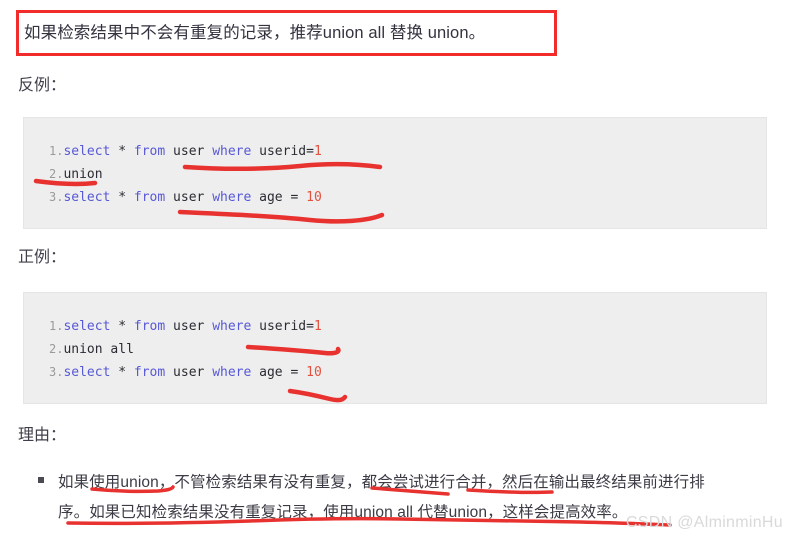 The width and height of the screenshot is (791, 538). I want to click on bad-example-label: 反例：, so click(42, 85).